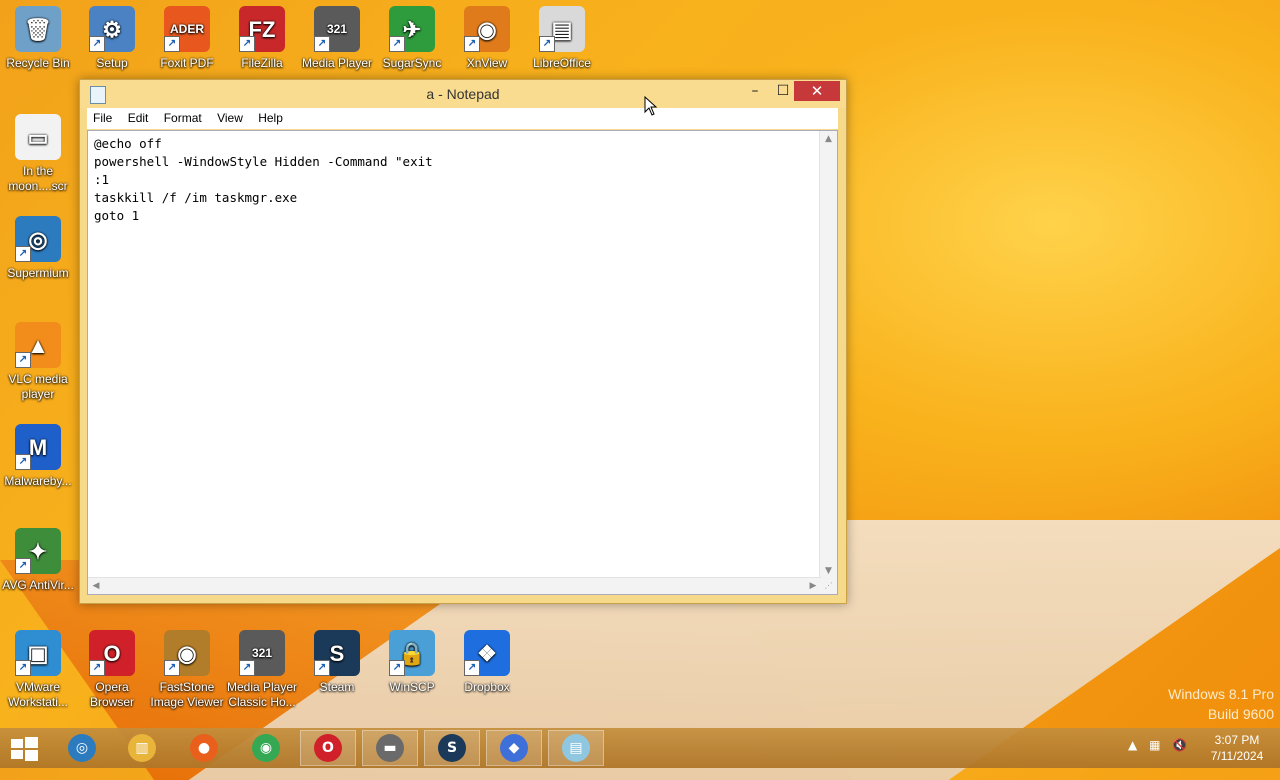 The image size is (1280, 780). What do you see at coordinates (487, 687) in the screenshot?
I see `desktop-icon-label: Dropbox` at bounding box center [487, 687].